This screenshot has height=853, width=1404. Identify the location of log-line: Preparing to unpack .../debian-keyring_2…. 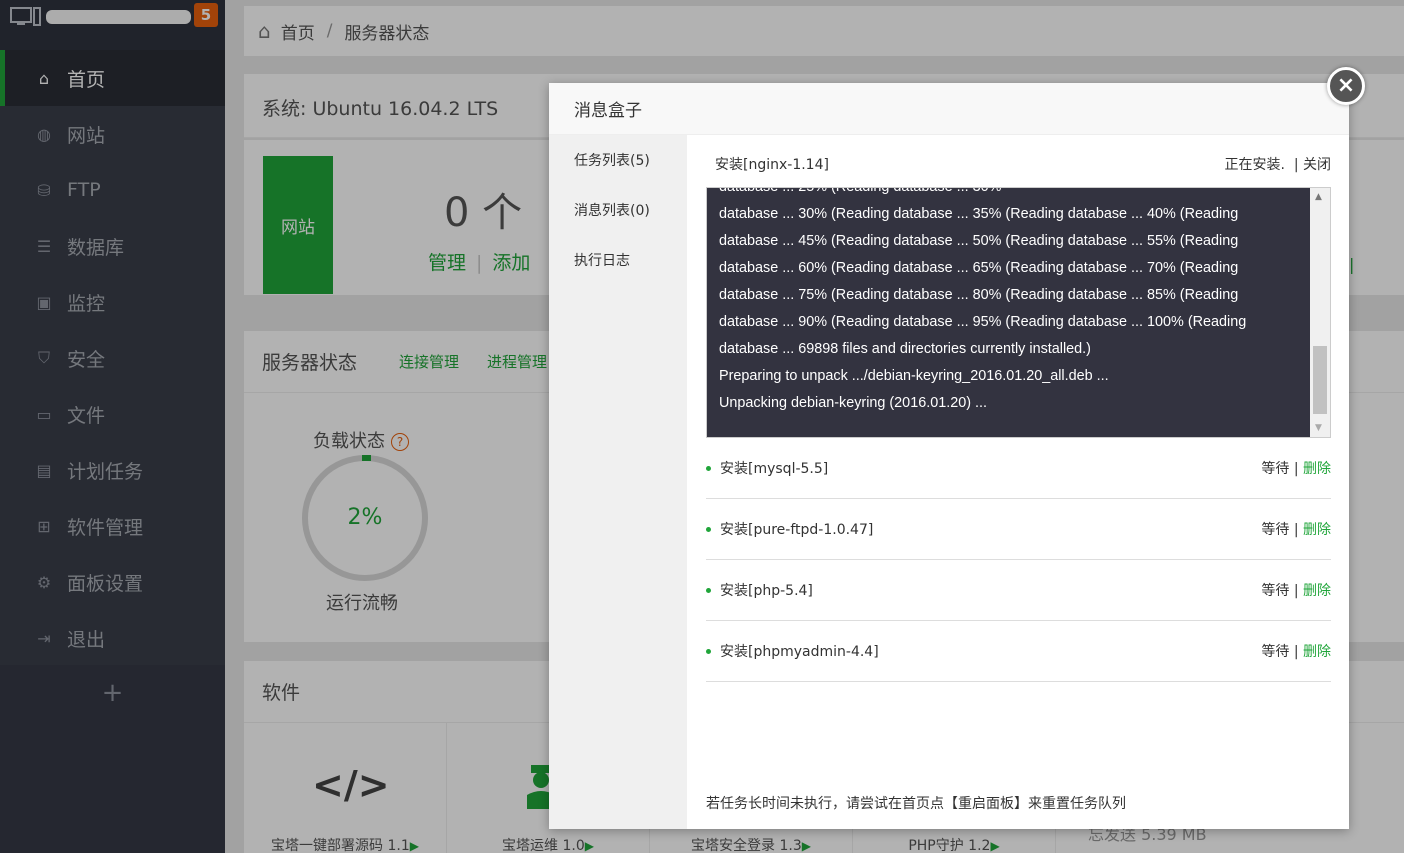
(914, 376).